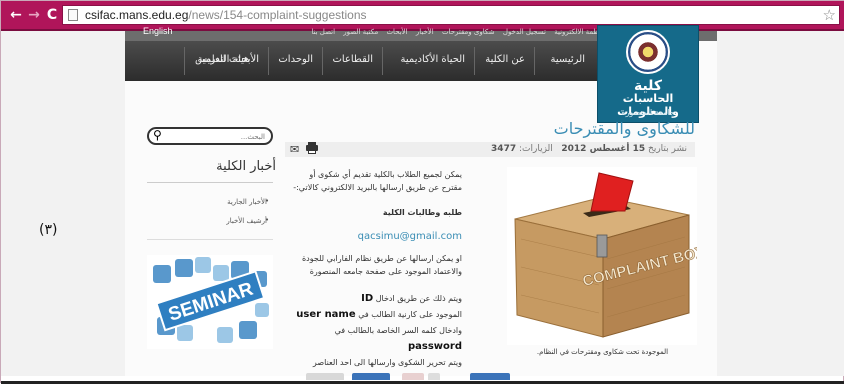 The image size is (844, 384). What do you see at coordinates (294, 149) in the screenshot?
I see `email-icon: ✉` at bounding box center [294, 149].